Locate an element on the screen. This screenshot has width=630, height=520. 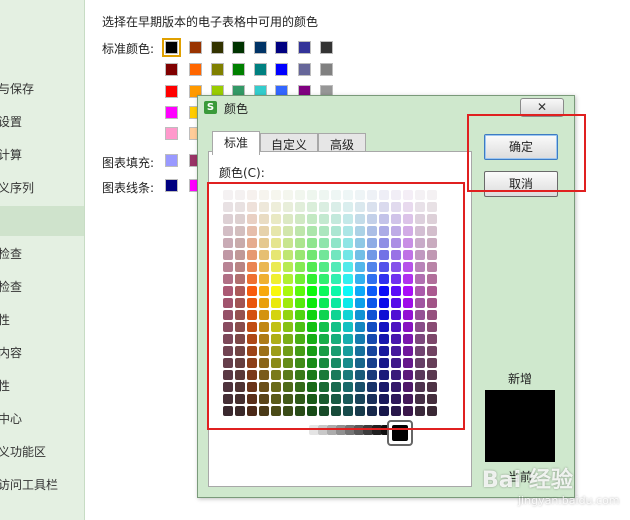
sidebar-item: 中心 is located at coordinates (42, 419).